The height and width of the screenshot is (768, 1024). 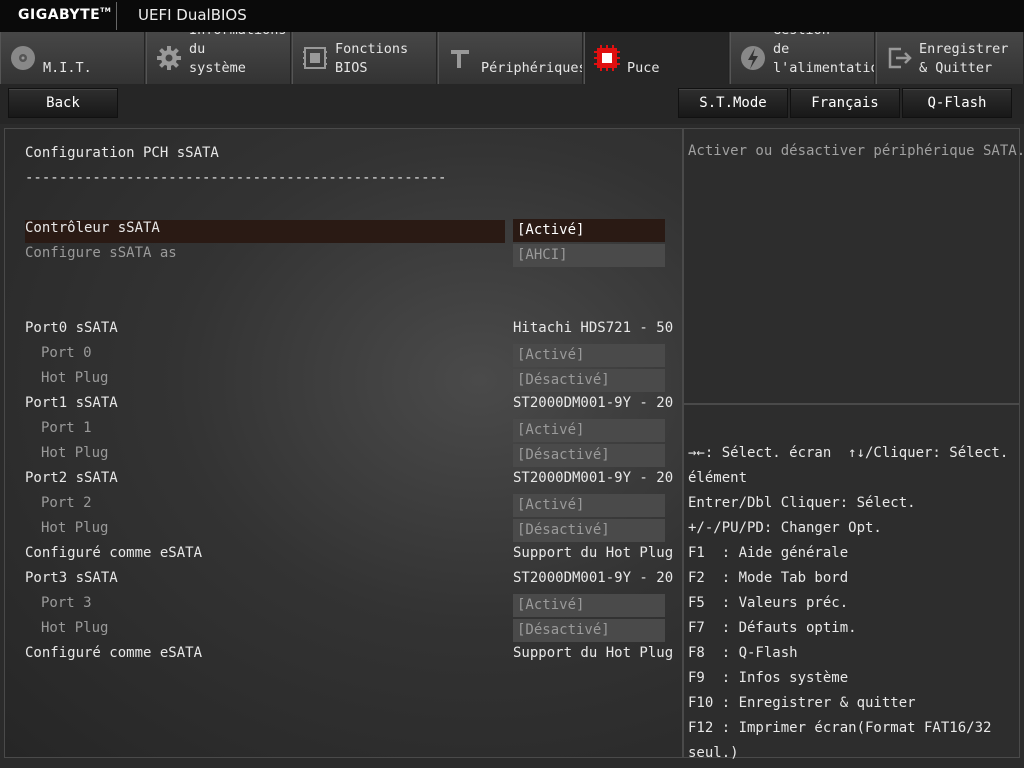 What do you see at coordinates (460, 59) in the screenshot?
I see `connector-icon` at bounding box center [460, 59].